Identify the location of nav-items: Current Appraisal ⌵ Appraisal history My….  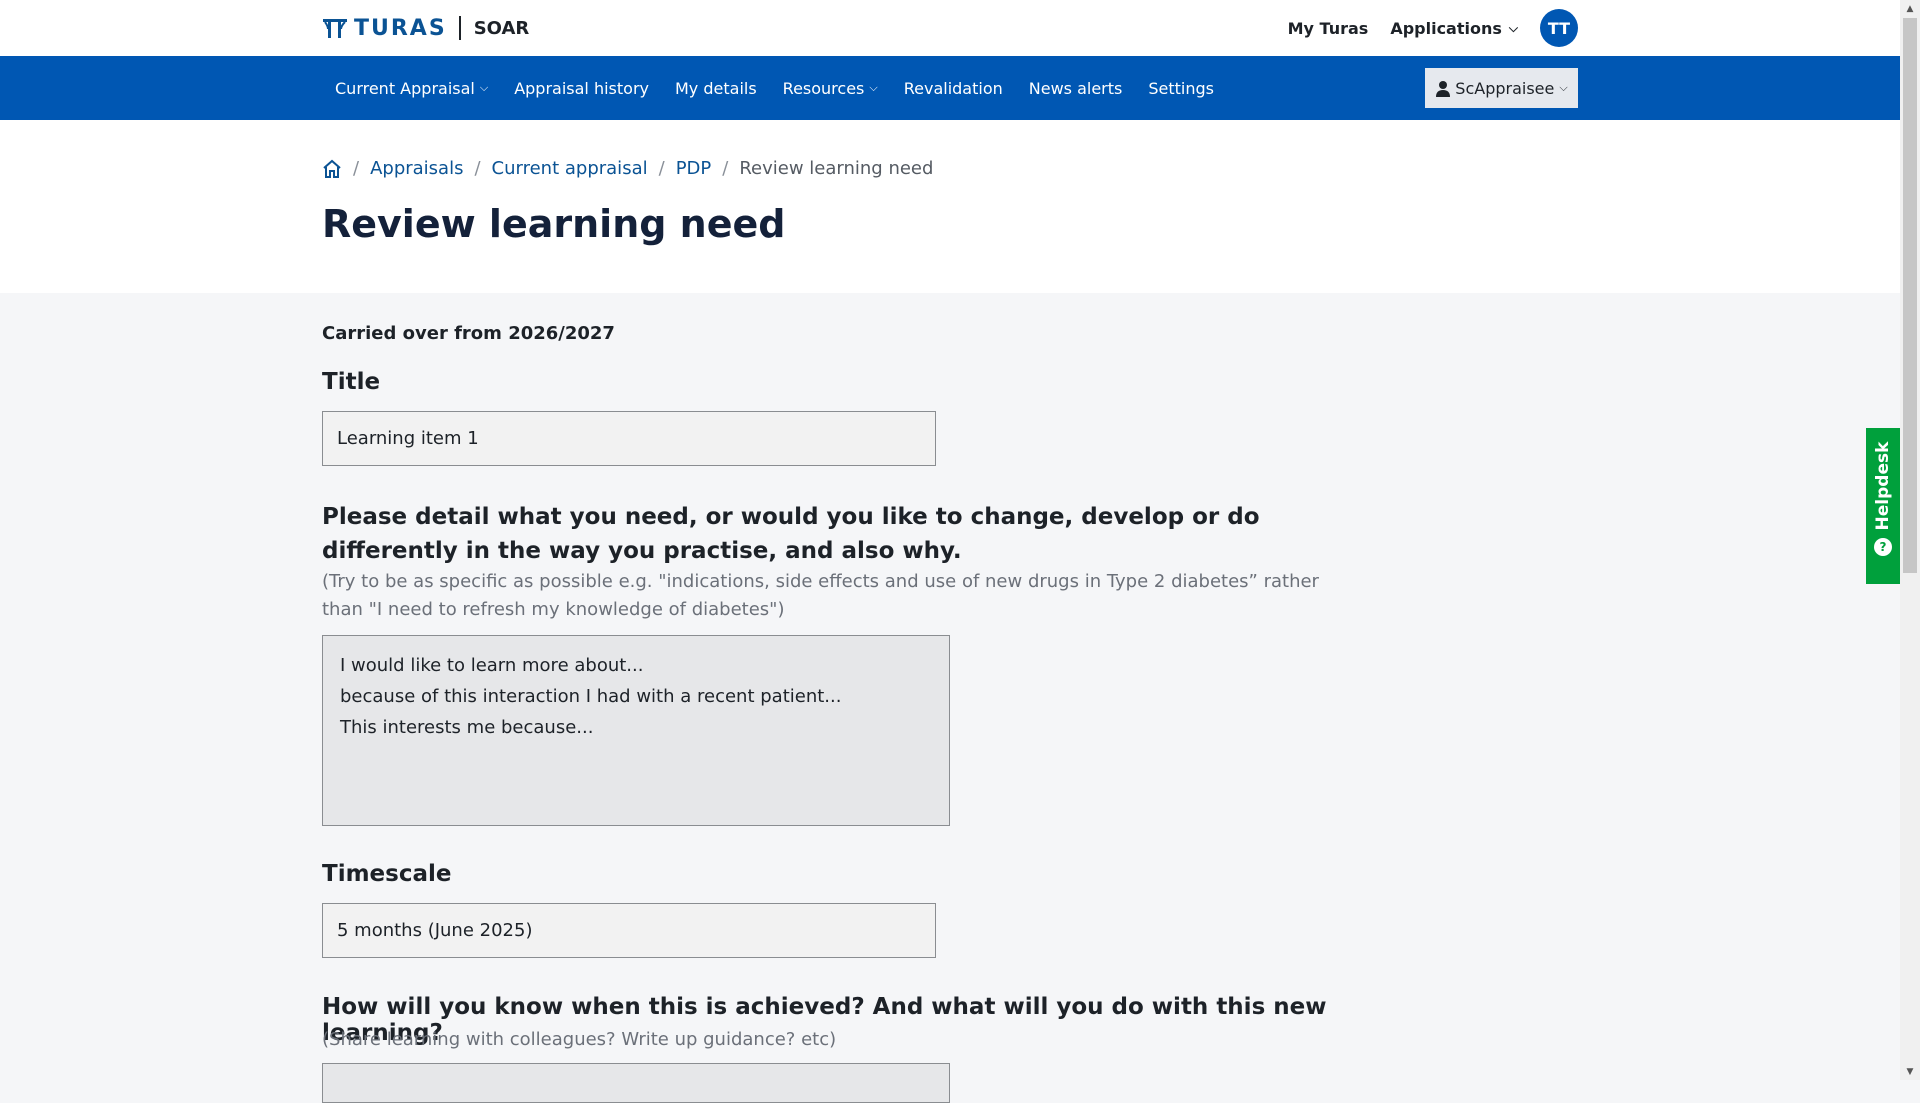
(774, 88).